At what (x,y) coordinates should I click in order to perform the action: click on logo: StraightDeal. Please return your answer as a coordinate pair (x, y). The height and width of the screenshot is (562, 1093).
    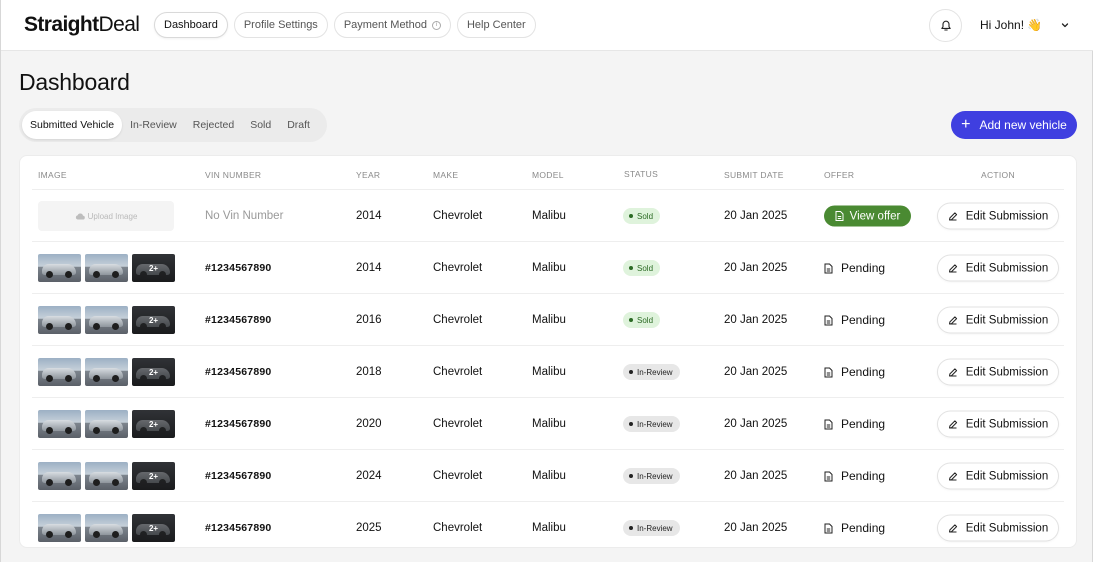
    Looking at the image, I should click on (82, 25).